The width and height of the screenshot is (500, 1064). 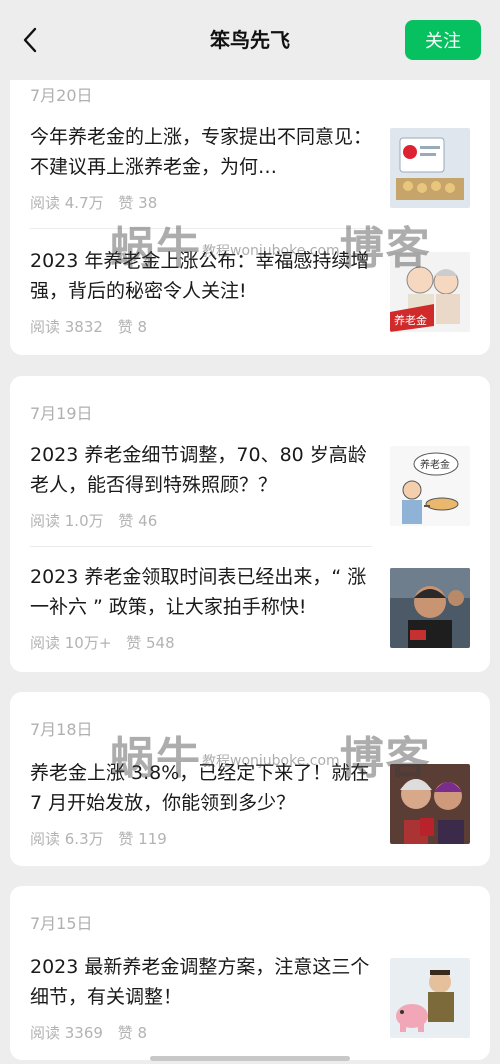 What do you see at coordinates (200, 982) in the screenshot?
I see `article-title: 2023 最新养老金调整方案，注意这三个细节，有关调整！` at bounding box center [200, 982].